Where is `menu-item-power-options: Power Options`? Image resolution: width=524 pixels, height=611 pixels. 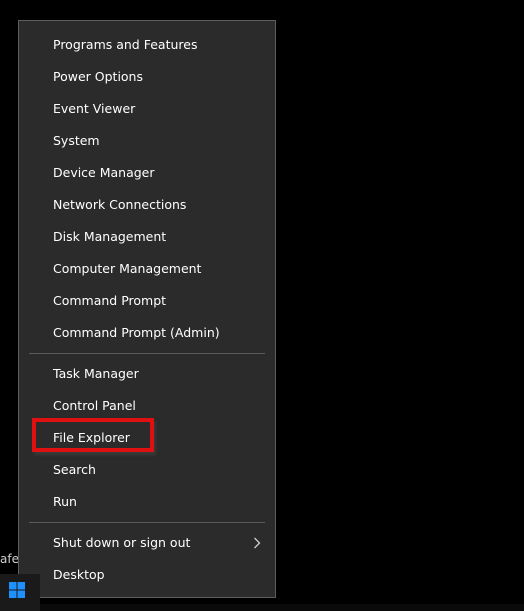
menu-item-power-options: Power Options is located at coordinates (147, 77).